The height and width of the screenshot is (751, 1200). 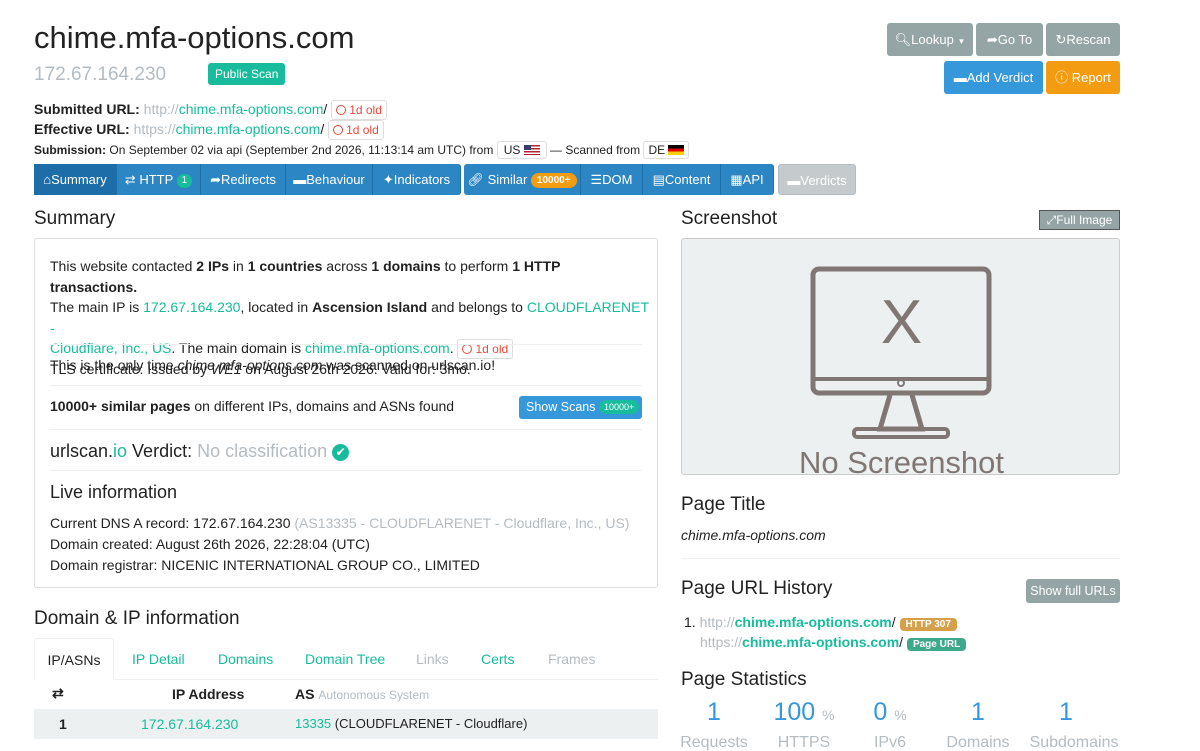 What do you see at coordinates (901, 460) in the screenshot?
I see `no-screenshot-text: No Screenshot` at bounding box center [901, 460].